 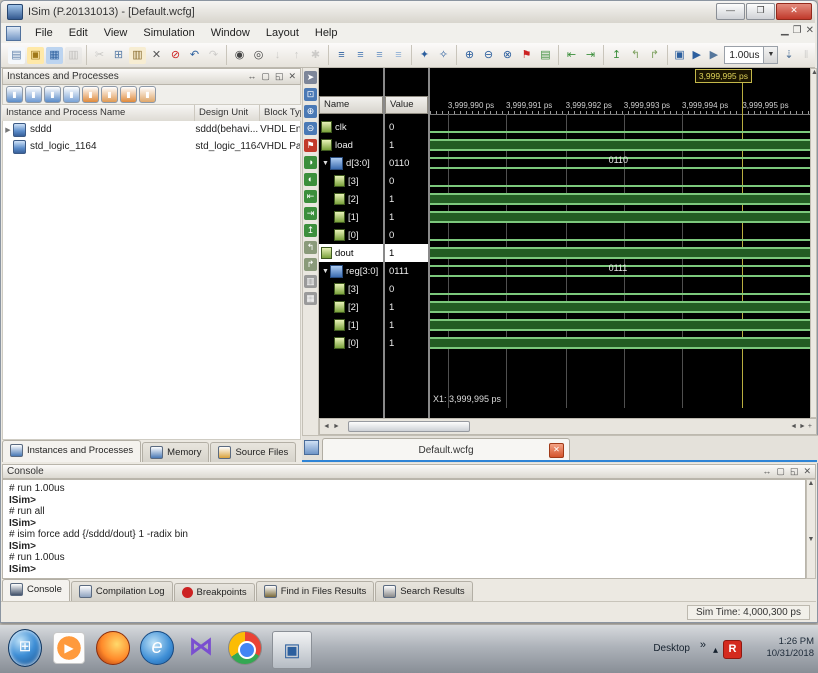 I want to click on menu-window: Window, so click(x=230, y=33).